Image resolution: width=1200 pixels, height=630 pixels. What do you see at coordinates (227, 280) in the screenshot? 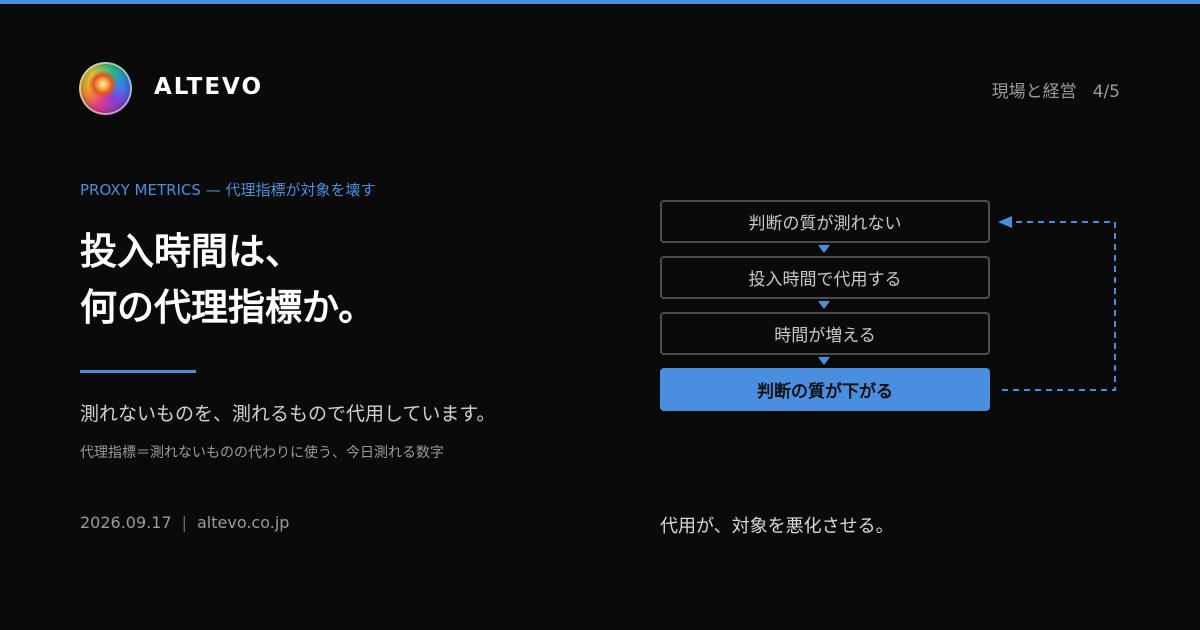
I see `page-title: 投入時間は、 何の代理指標か。` at bounding box center [227, 280].